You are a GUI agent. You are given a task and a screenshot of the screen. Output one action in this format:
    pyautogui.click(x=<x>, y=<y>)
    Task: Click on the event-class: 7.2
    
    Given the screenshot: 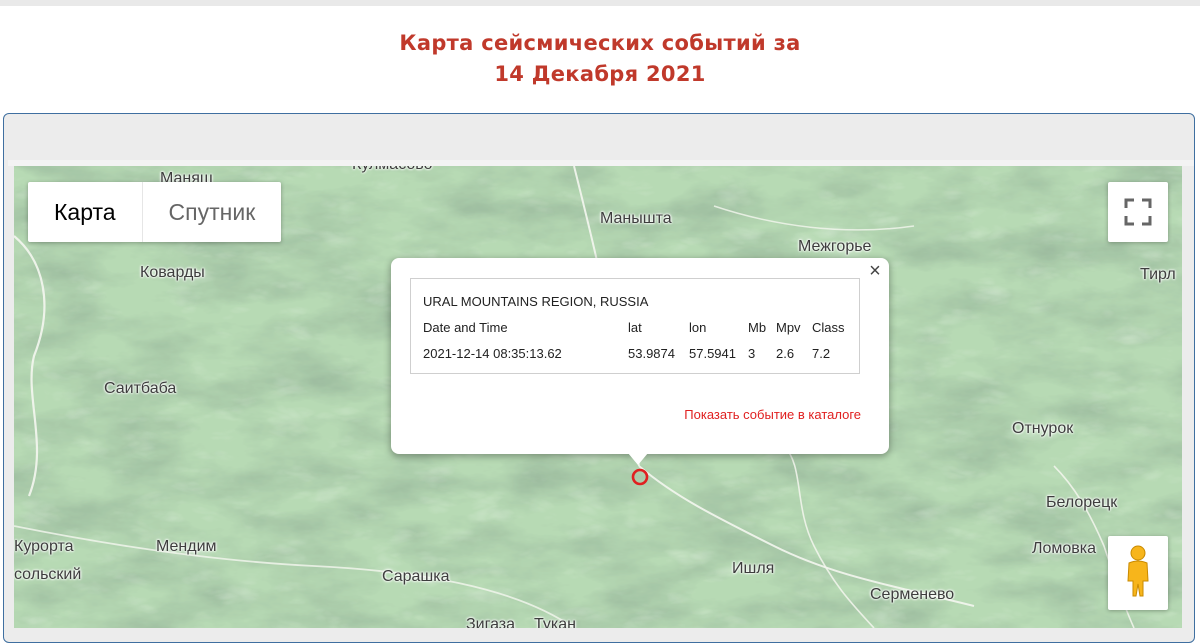 What is the action you would take?
    pyautogui.click(x=821, y=353)
    